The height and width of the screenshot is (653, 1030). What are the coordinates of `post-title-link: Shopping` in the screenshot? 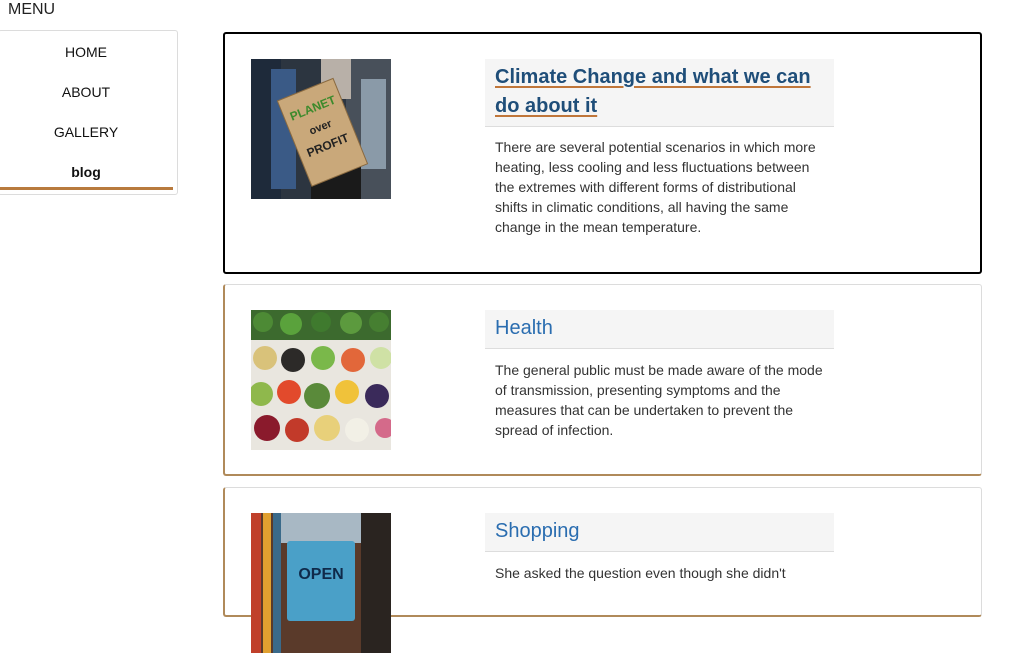 It's located at (659, 531).